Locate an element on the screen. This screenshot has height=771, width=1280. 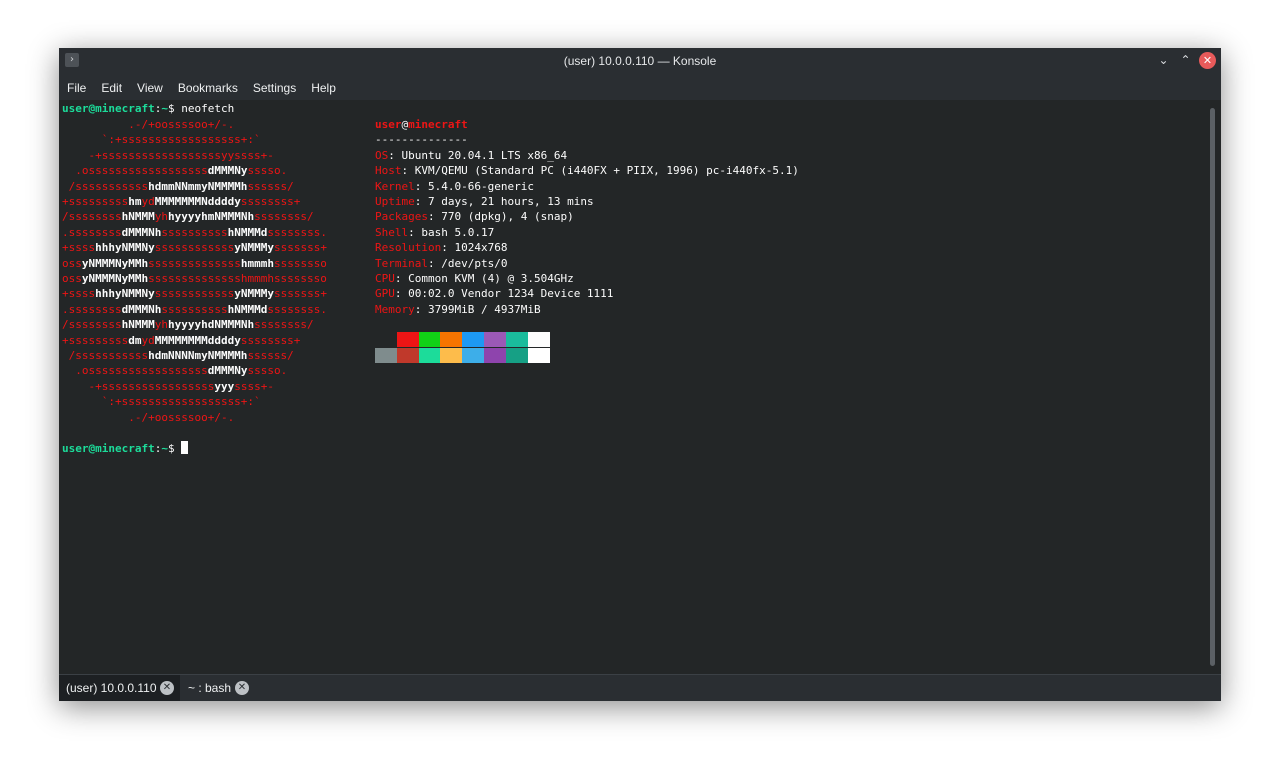
active-prompt-line: user@minecraft:~$ is located at coordinates (125, 448).